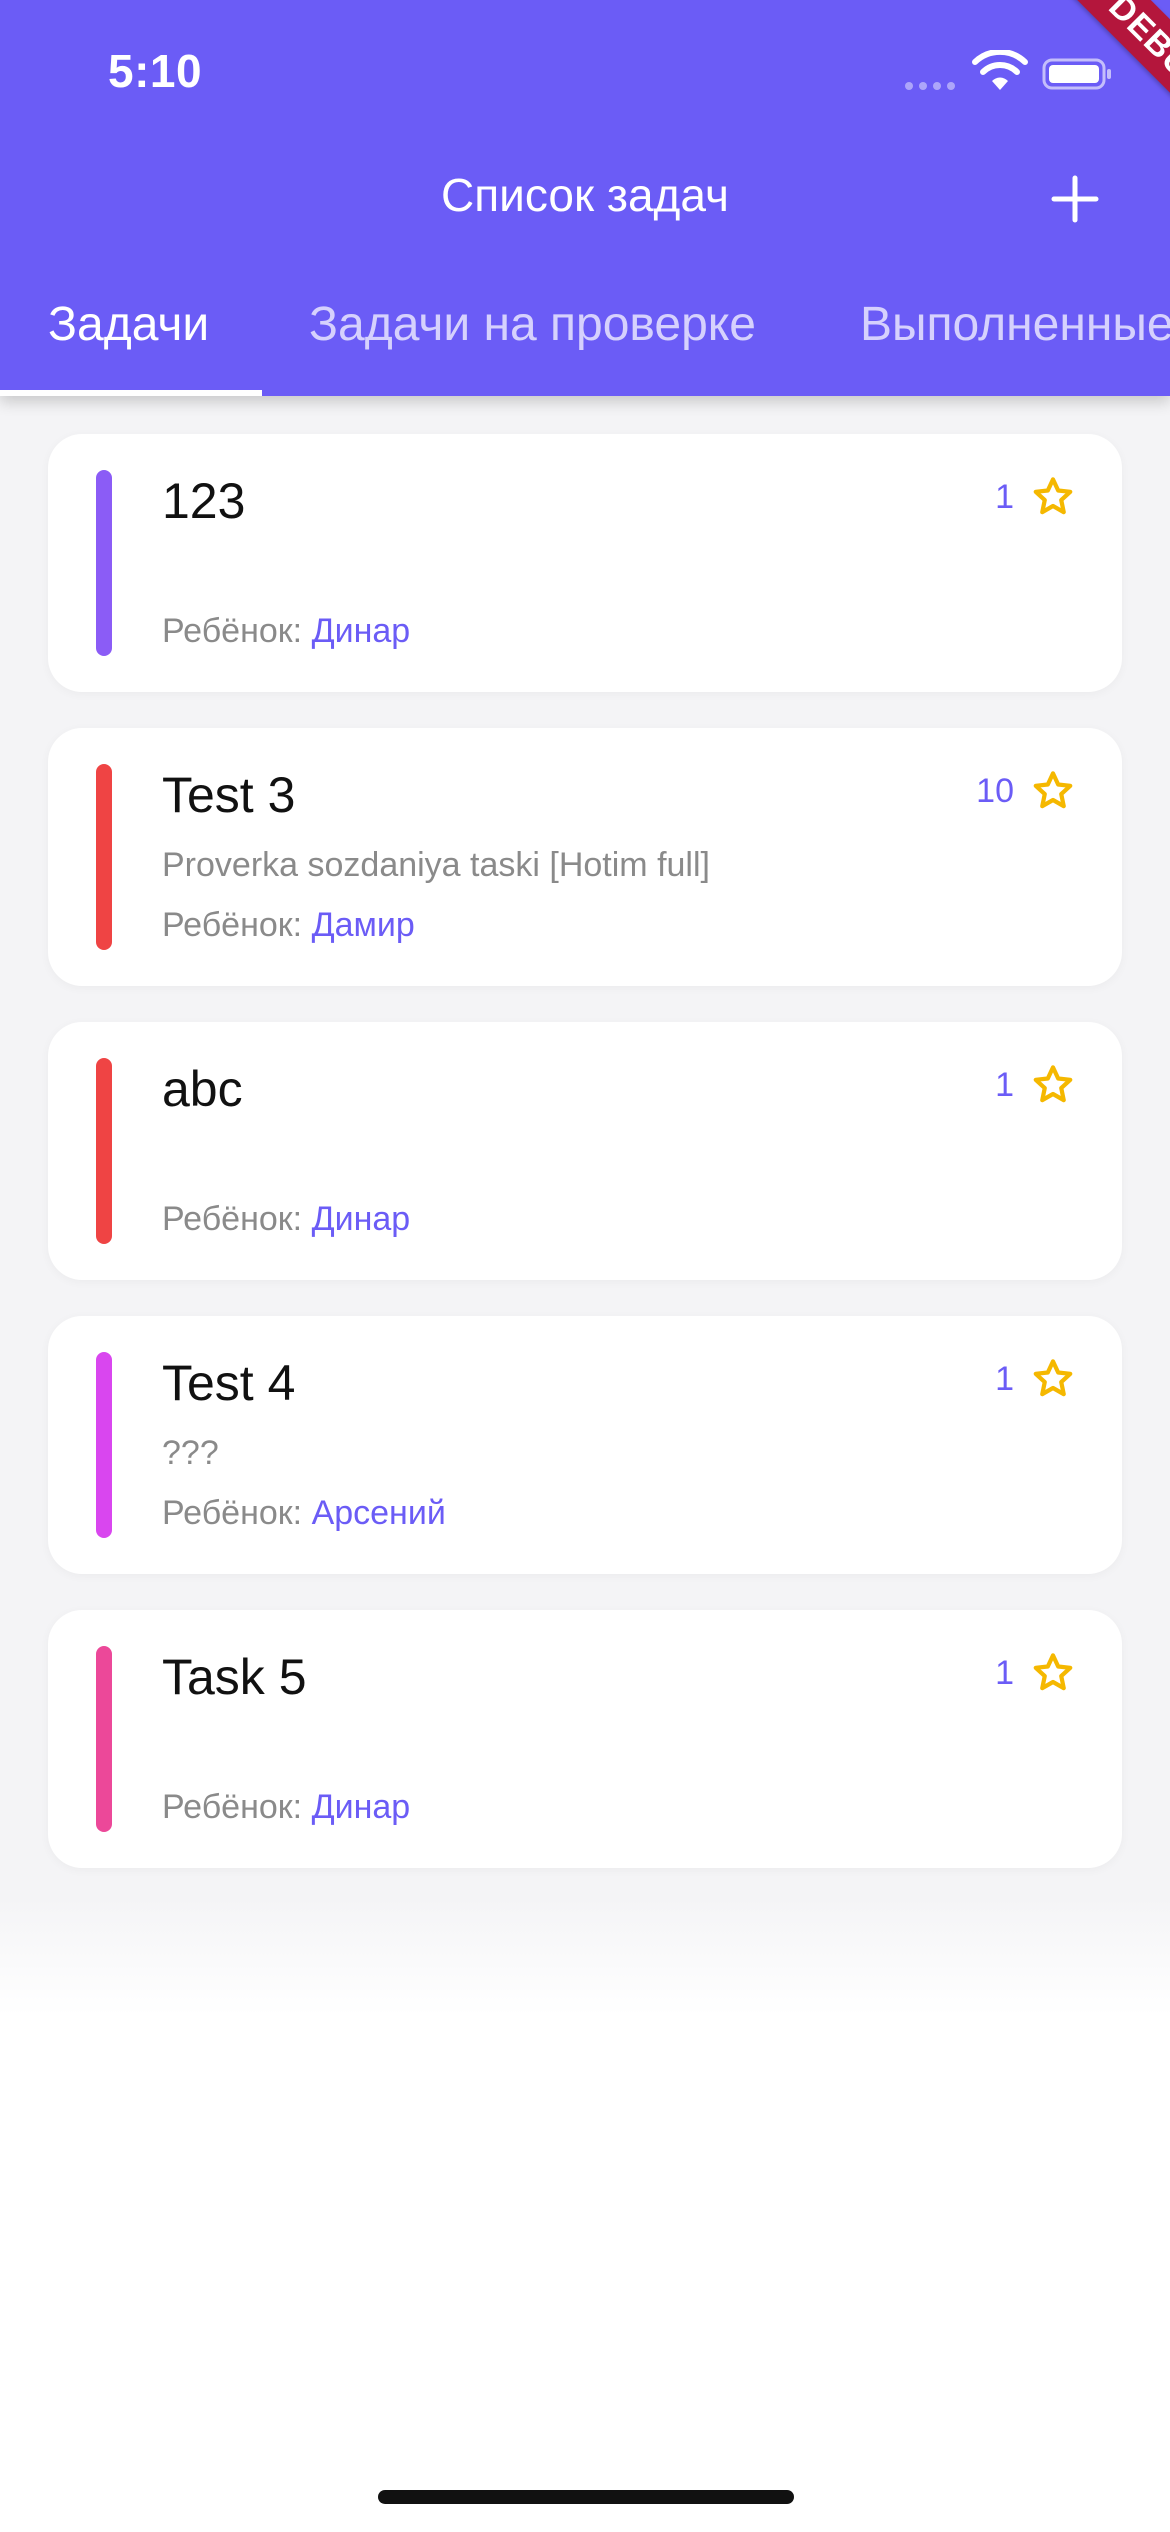  Describe the element at coordinates (585, 1739) in the screenshot. I see `task-card: Task 5 Ребёнок: Динар 1` at that location.